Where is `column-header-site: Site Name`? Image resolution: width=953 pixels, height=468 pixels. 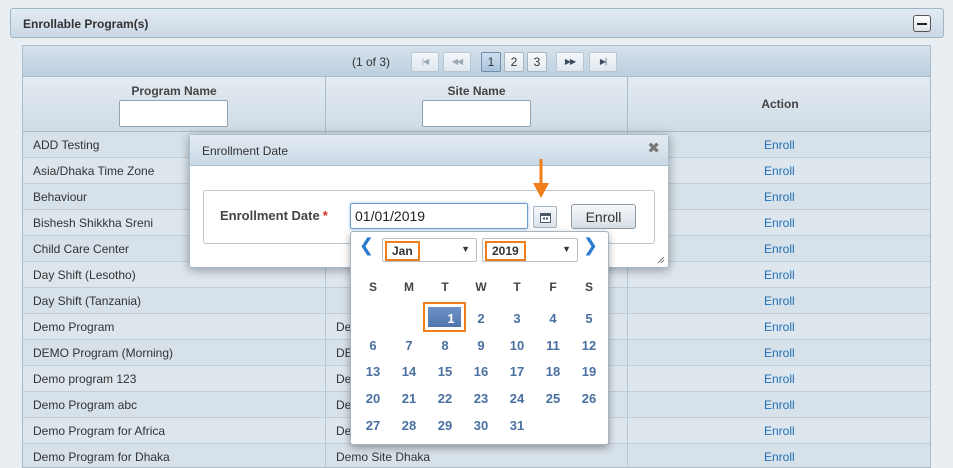 column-header-site: Site Name is located at coordinates (477, 104).